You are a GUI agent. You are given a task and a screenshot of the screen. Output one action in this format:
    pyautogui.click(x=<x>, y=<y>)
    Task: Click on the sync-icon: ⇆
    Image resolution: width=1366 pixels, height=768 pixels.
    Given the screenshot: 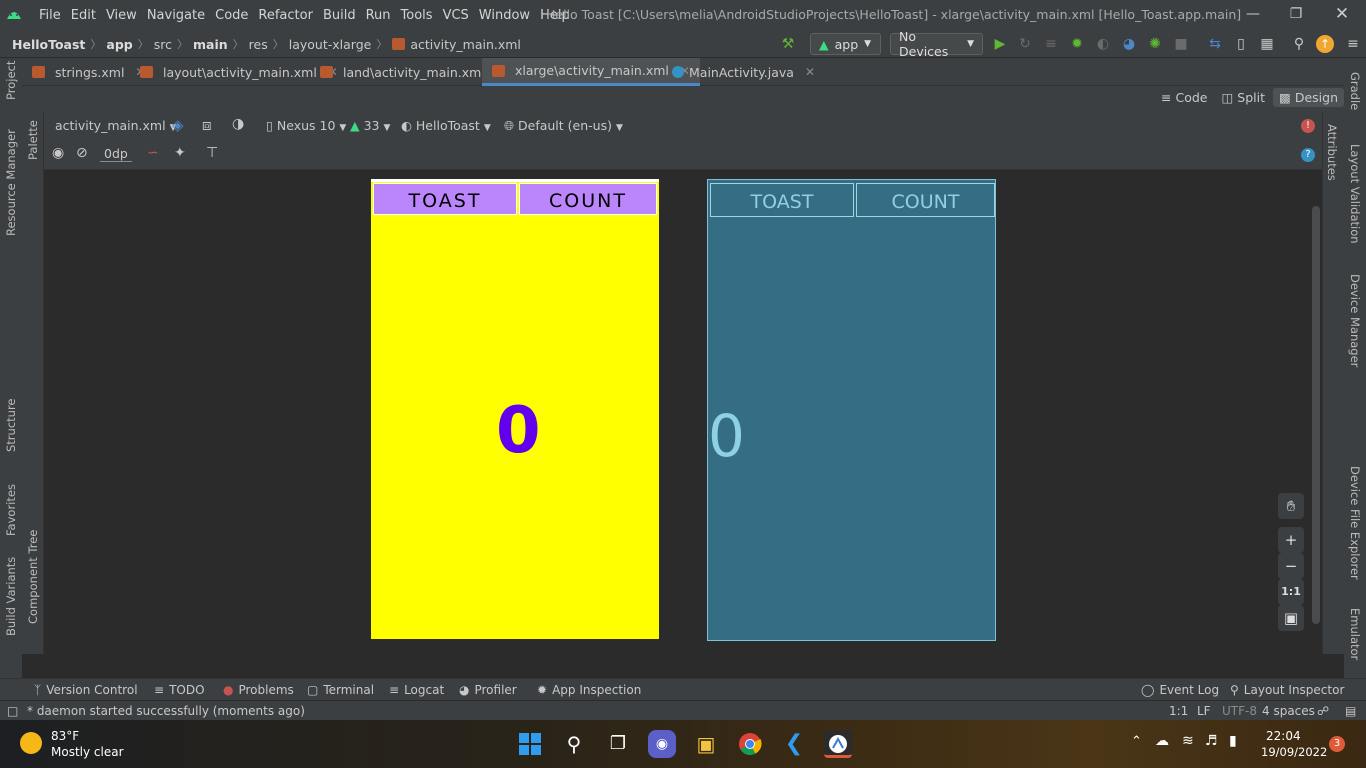 What is the action you would take?
    pyautogui.click(x=1215, y=44)
    